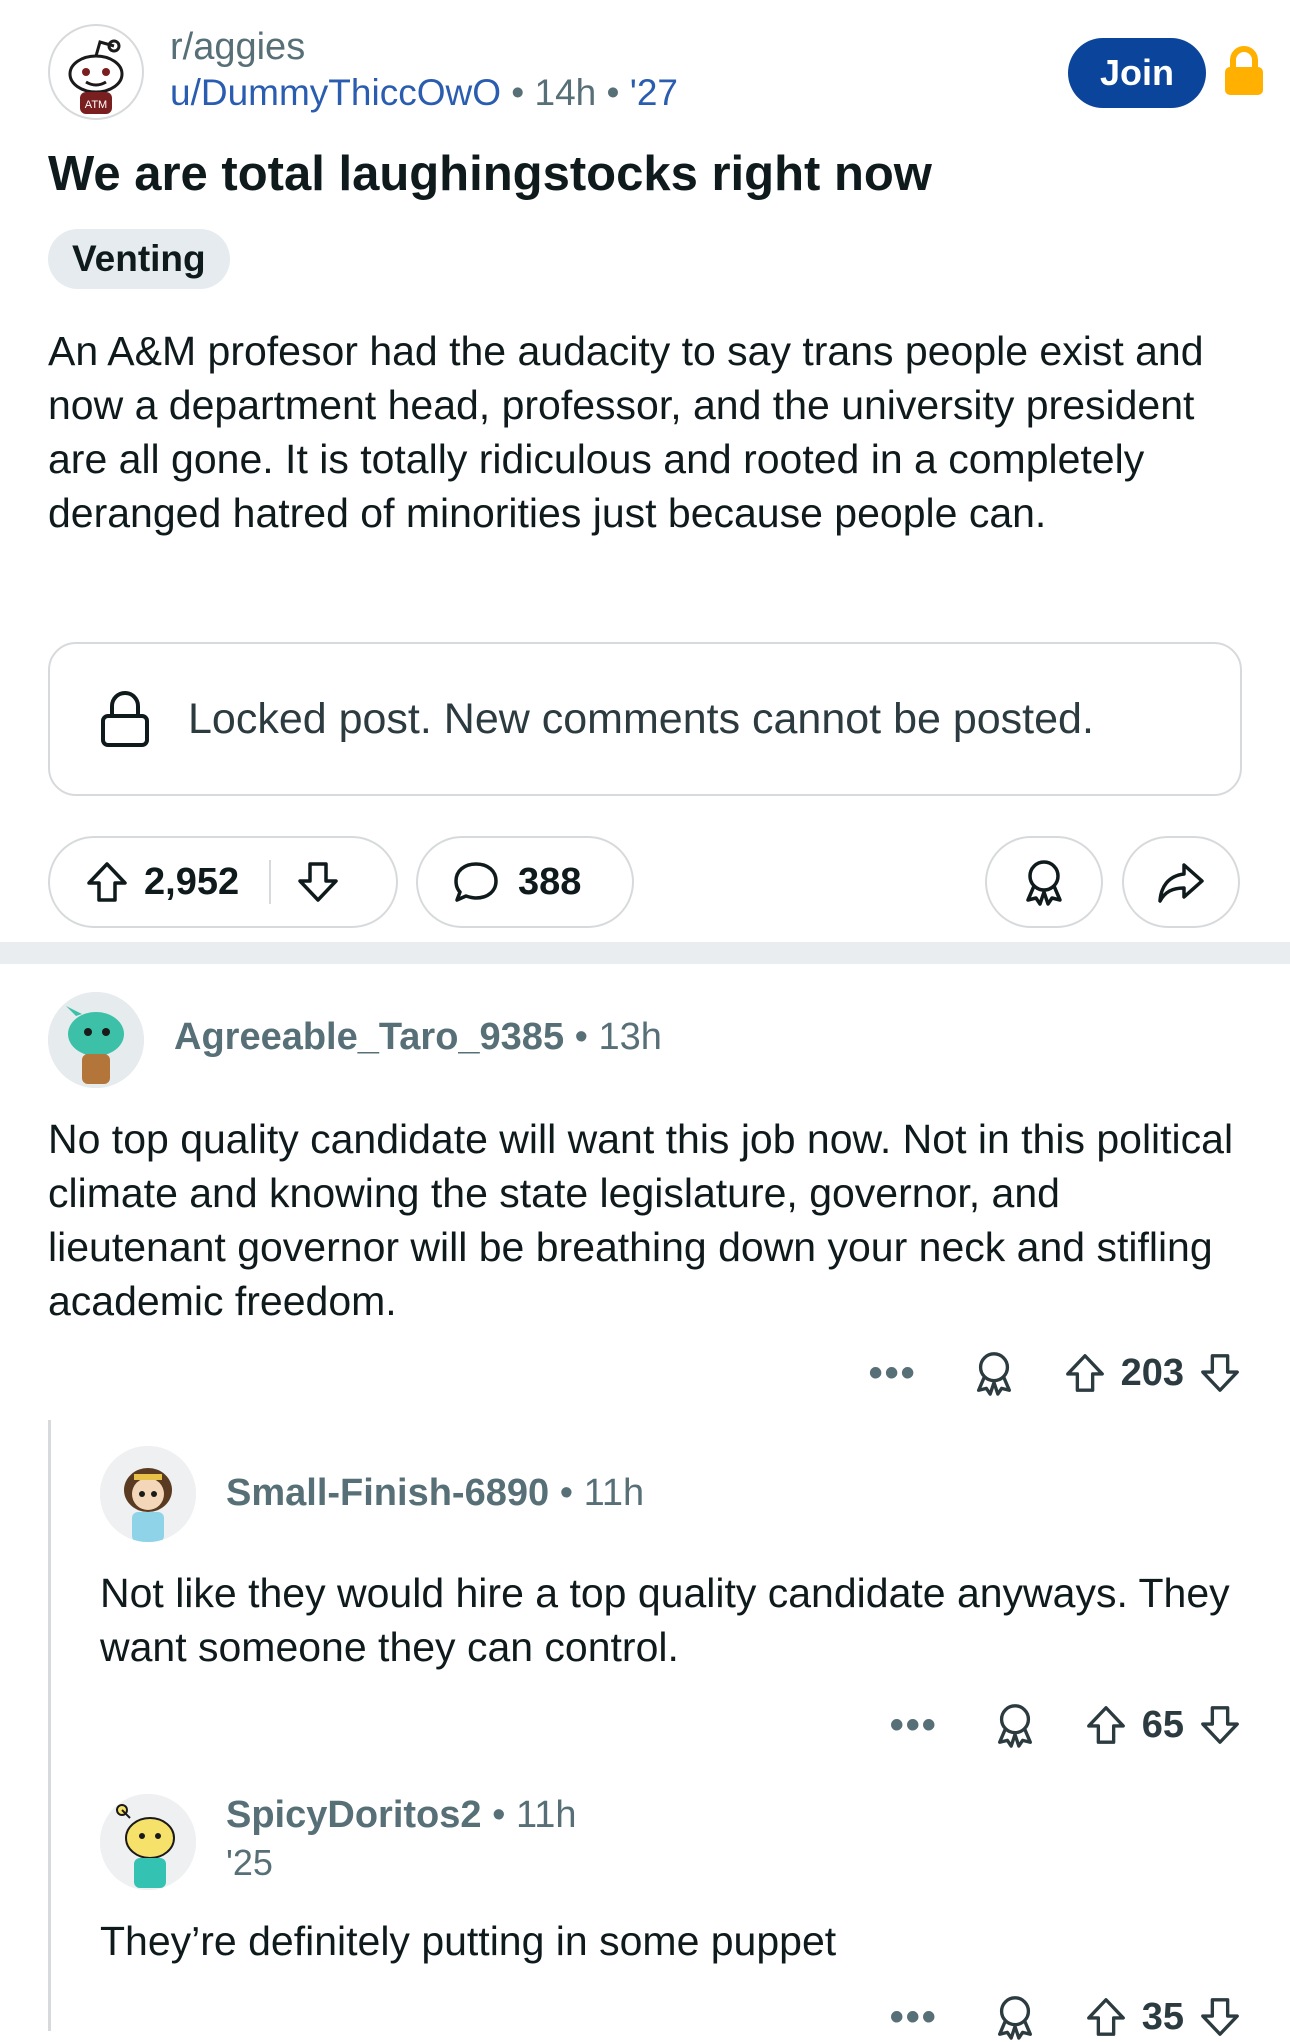 The image size is (1290, 2042). I want to click on comment-score: 65, so click(1162, 1724).